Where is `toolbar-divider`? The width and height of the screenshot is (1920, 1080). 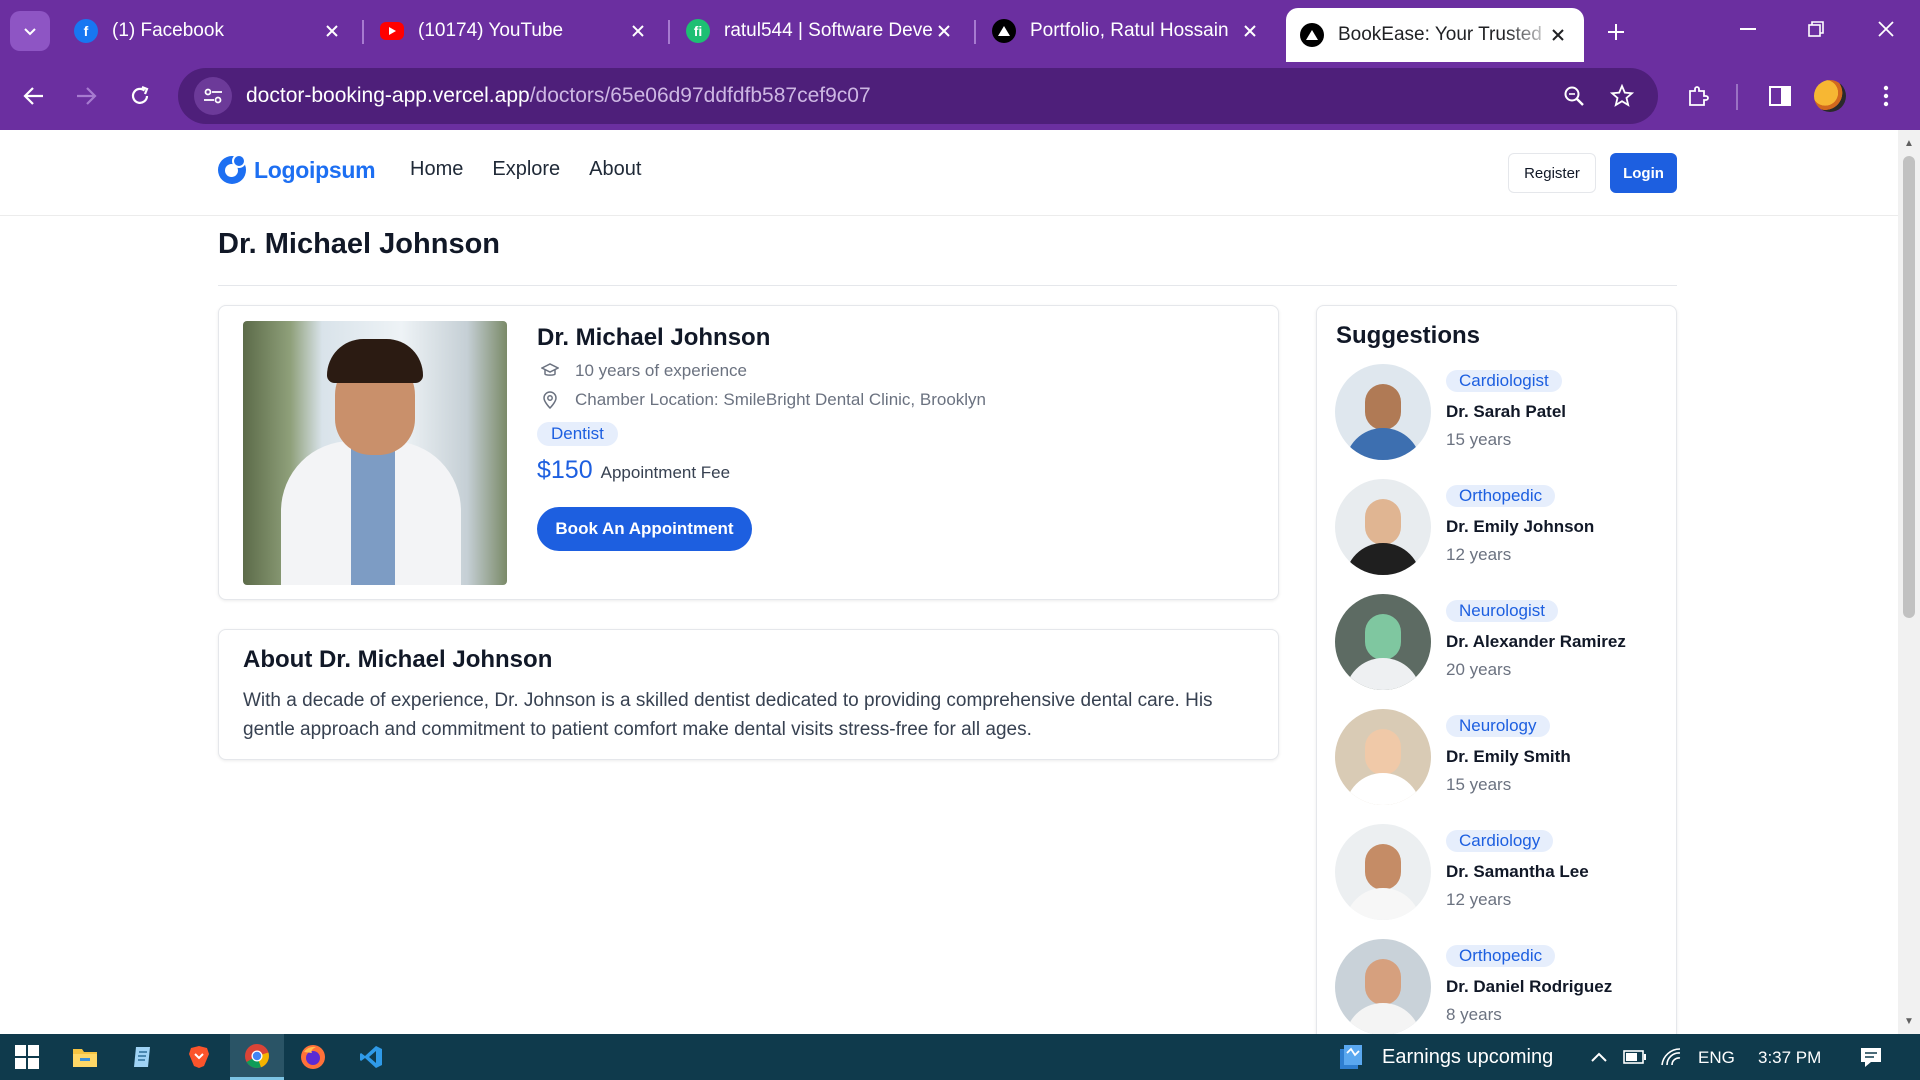
toolbar-divider is located at coordinates (1737, 97).